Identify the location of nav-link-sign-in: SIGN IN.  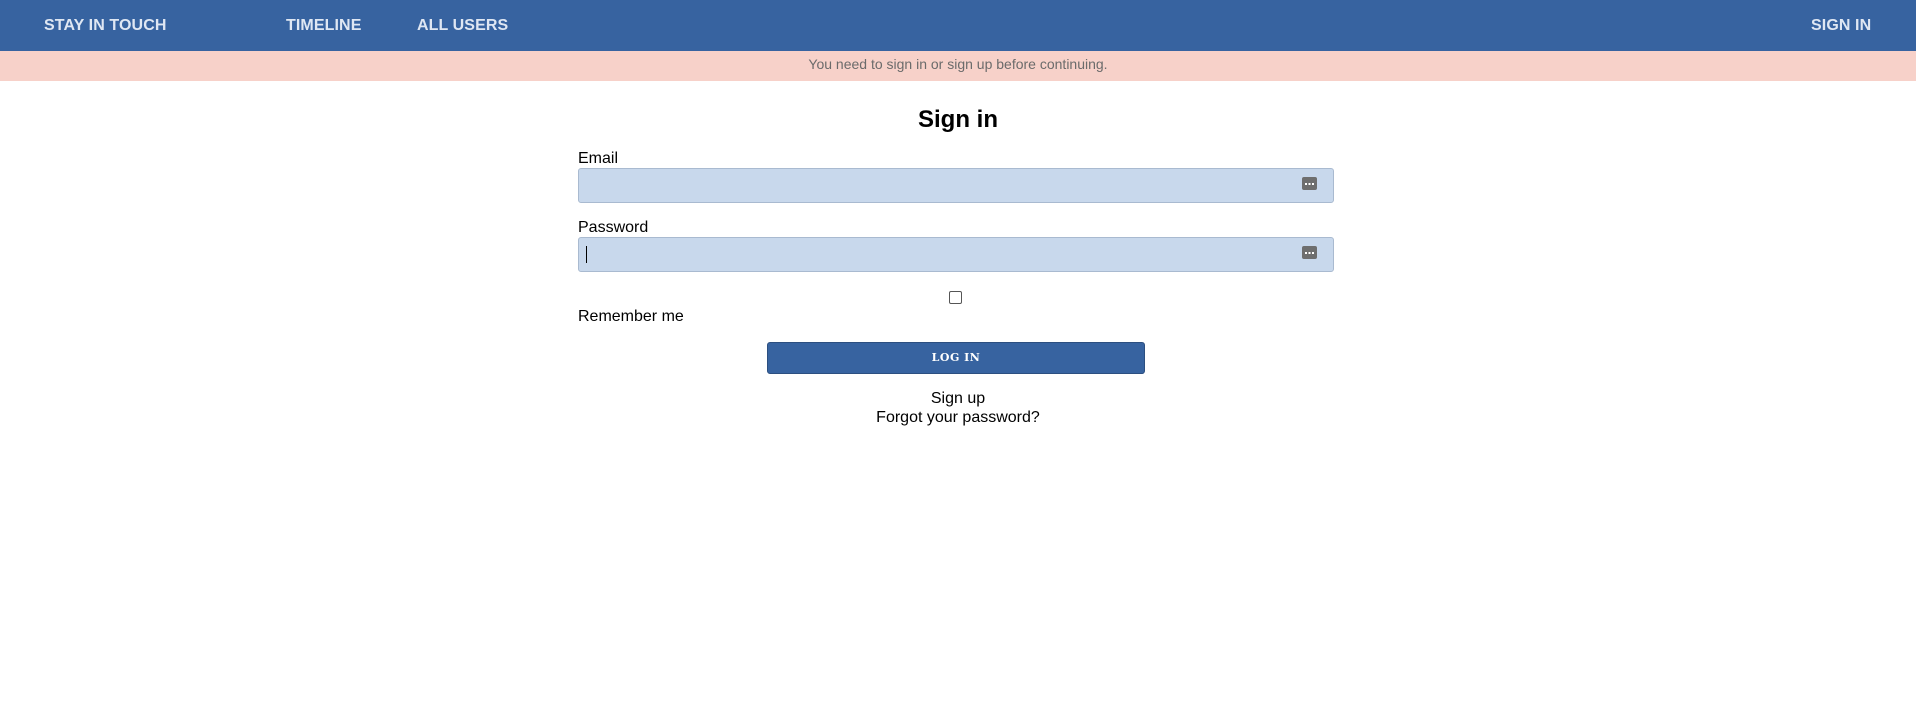
(1841, 25).